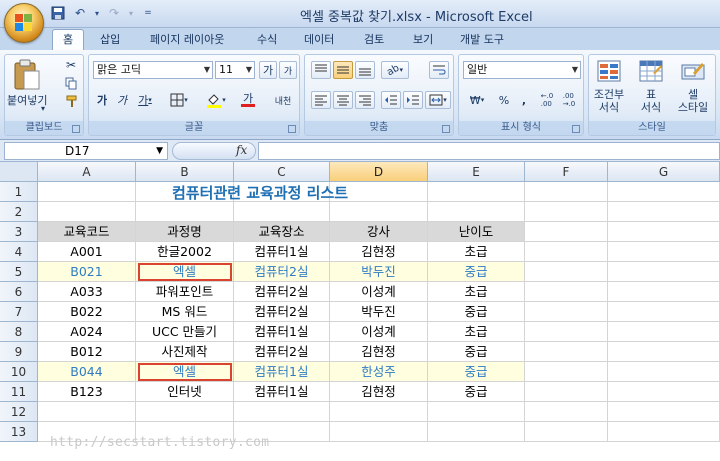  Describe the element at coordinates (374, 40) in the screenshot. I see `tab-review: 검토` at that location.